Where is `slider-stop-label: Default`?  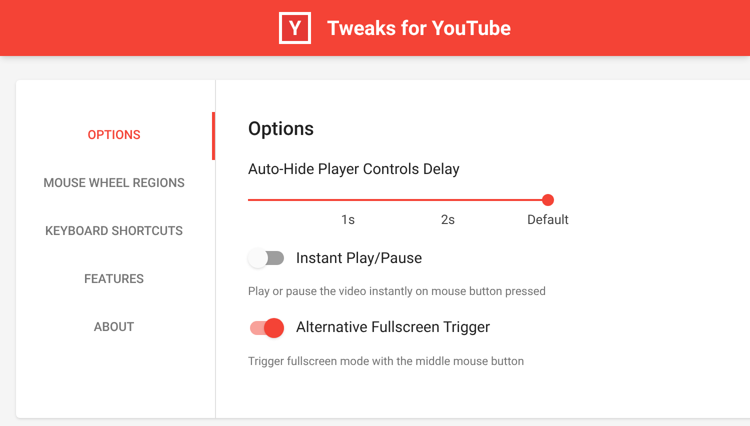 slider-stop-label: Default is located at coordinates (548, 221).